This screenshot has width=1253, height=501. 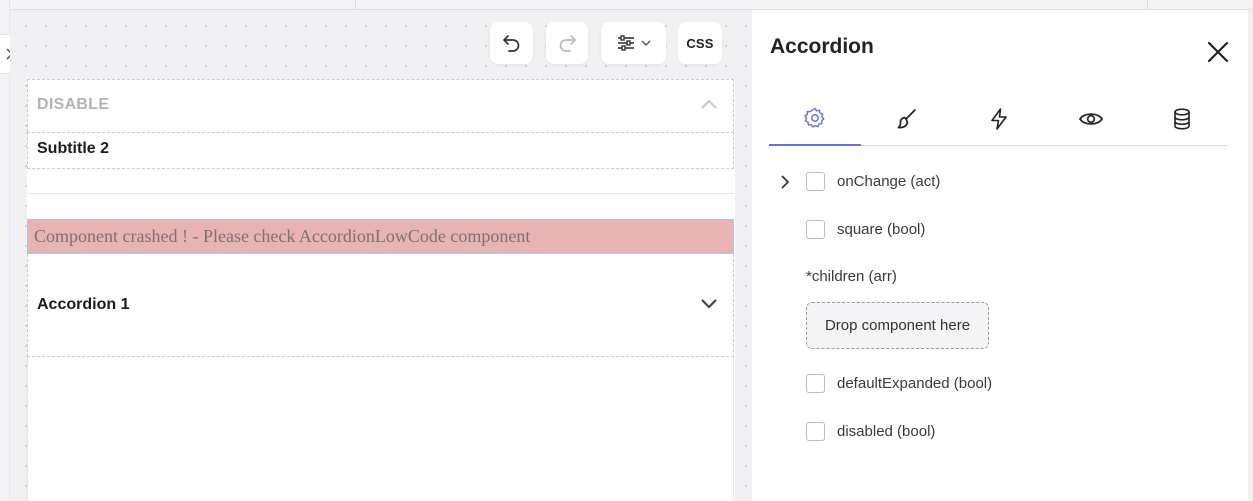 What do you see at coordinates (881, 229) in the screenshot?
I see `prop-label: square (bool)` at bounding box center [881, 229].